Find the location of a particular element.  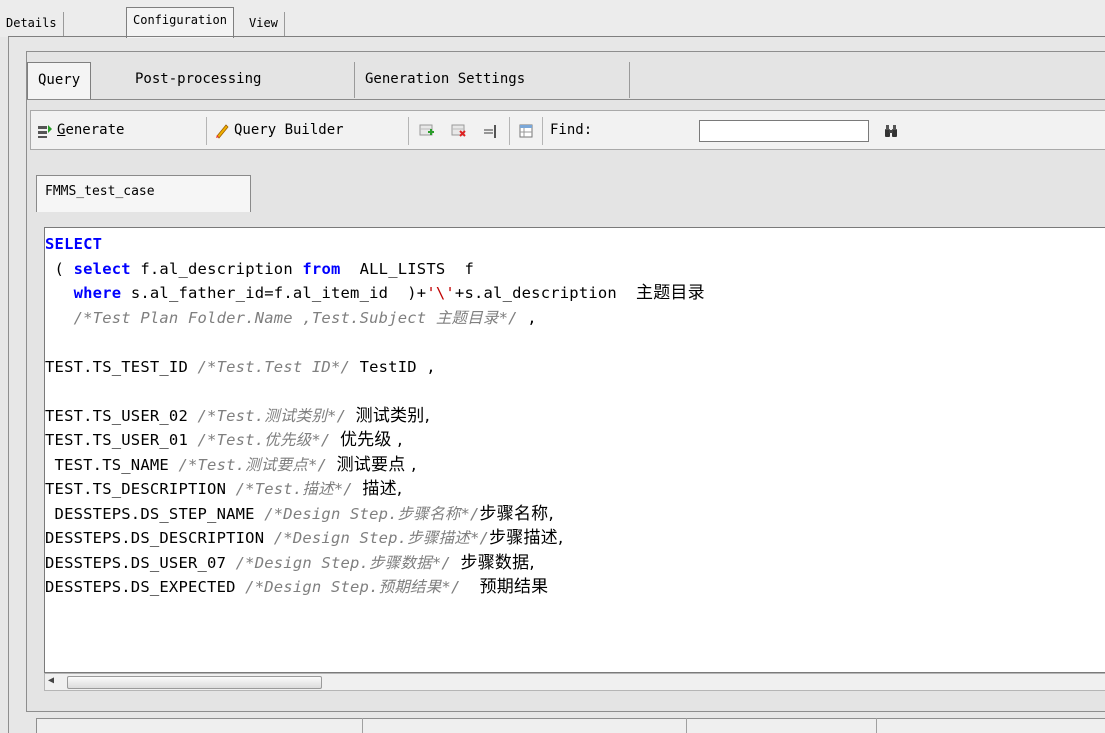

sub-tab-divider is located at coordinates (566, 99).